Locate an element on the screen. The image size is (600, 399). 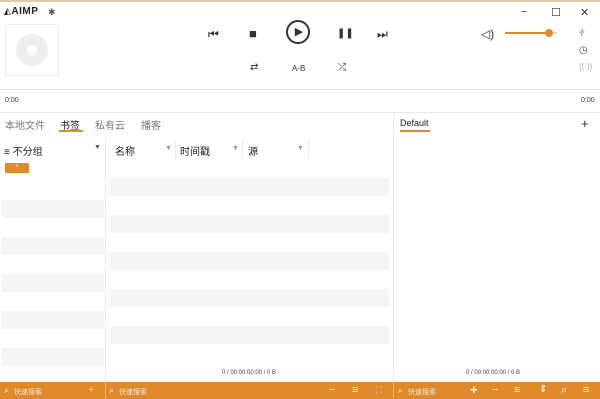
time-elapsed: 0:00 is located at coordinates (12, 100).